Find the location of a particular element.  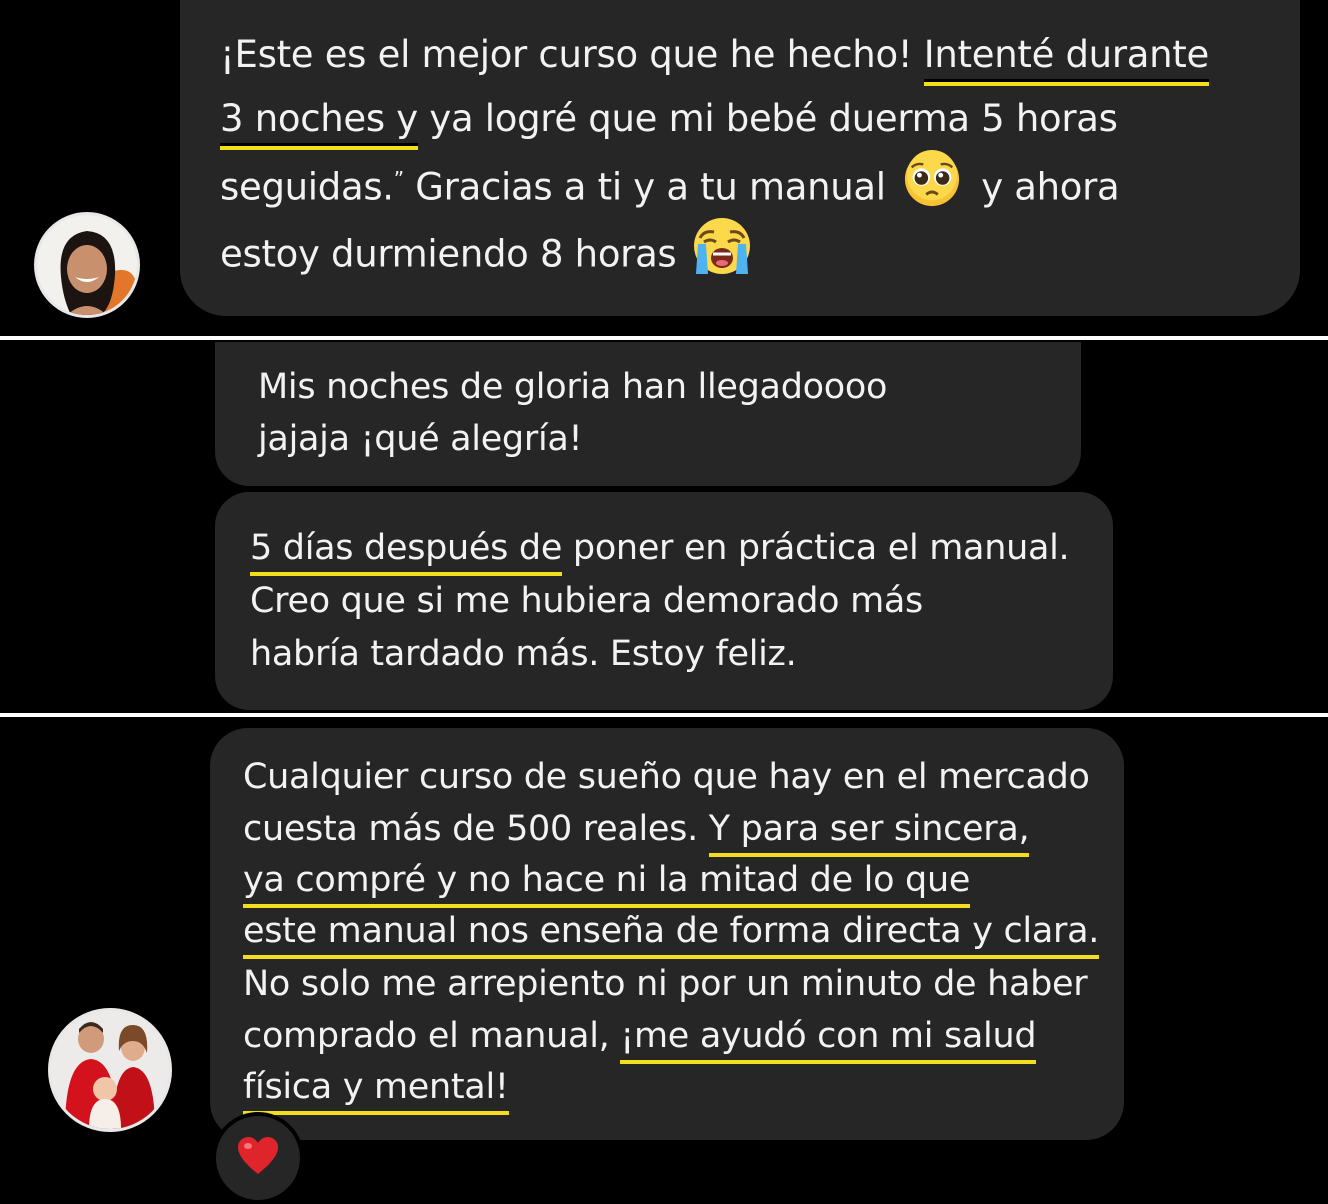

text-segment: ¡Este es el mejor curso que he hecho! is located at coordinates (572, 54).